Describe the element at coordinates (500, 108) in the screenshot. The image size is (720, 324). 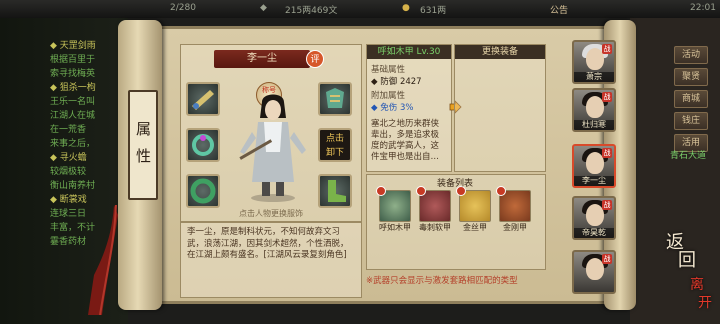
I see `change-equipment-panel: 更换装备` at that location.